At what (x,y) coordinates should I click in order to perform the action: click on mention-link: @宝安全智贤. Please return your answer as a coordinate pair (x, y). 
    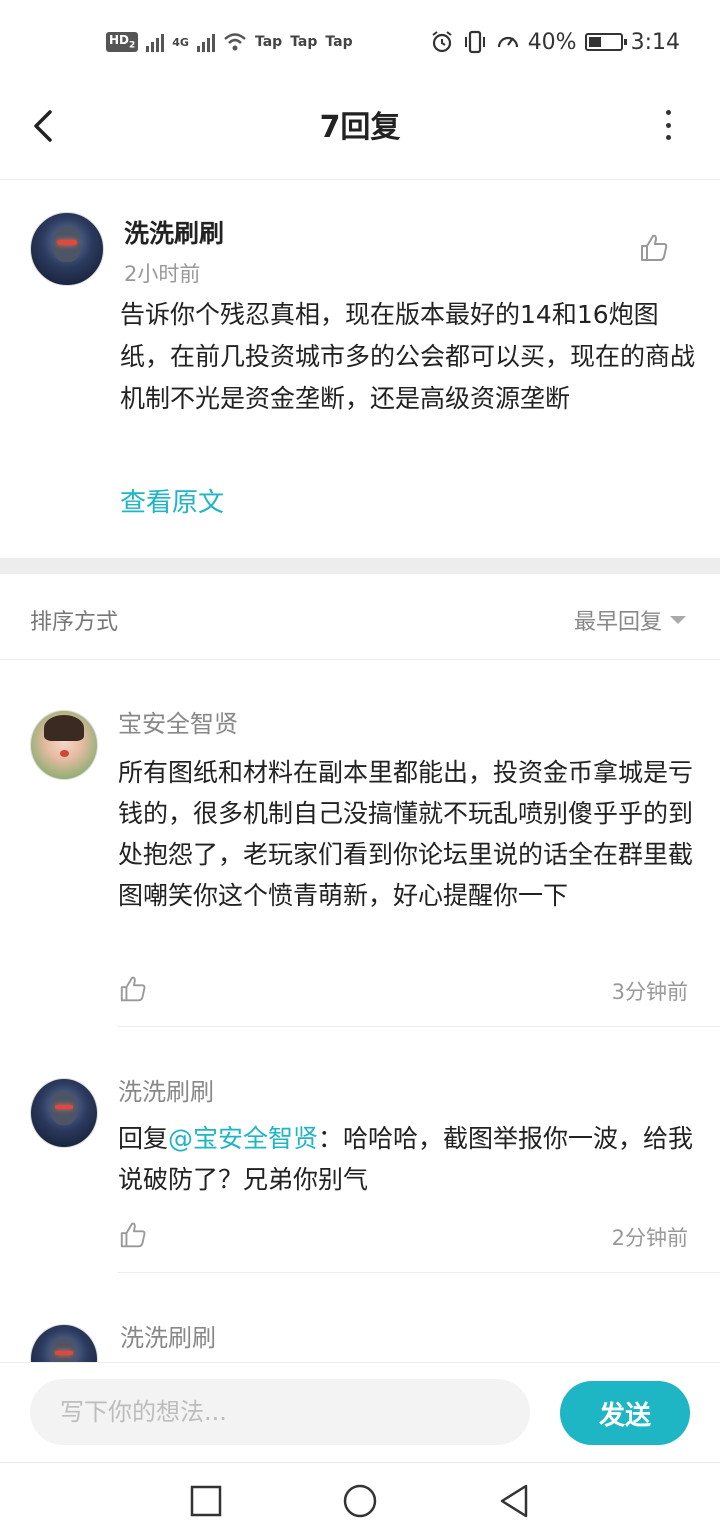
    Looking at the image, I should click on (243, 1138).